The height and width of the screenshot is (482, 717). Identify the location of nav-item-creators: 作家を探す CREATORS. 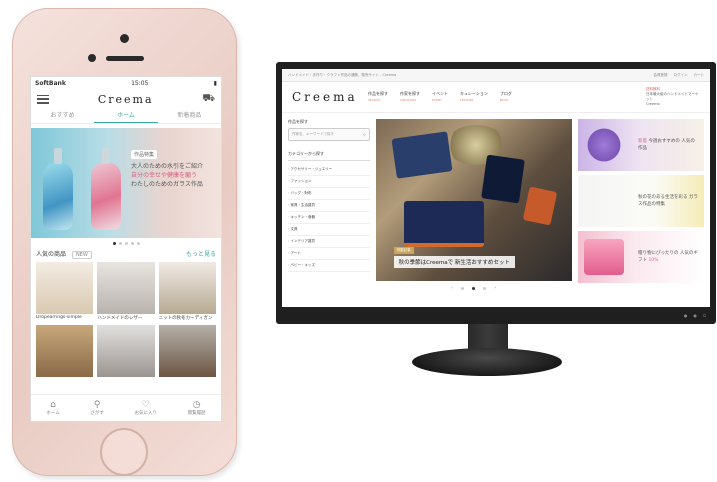
(410, 97).